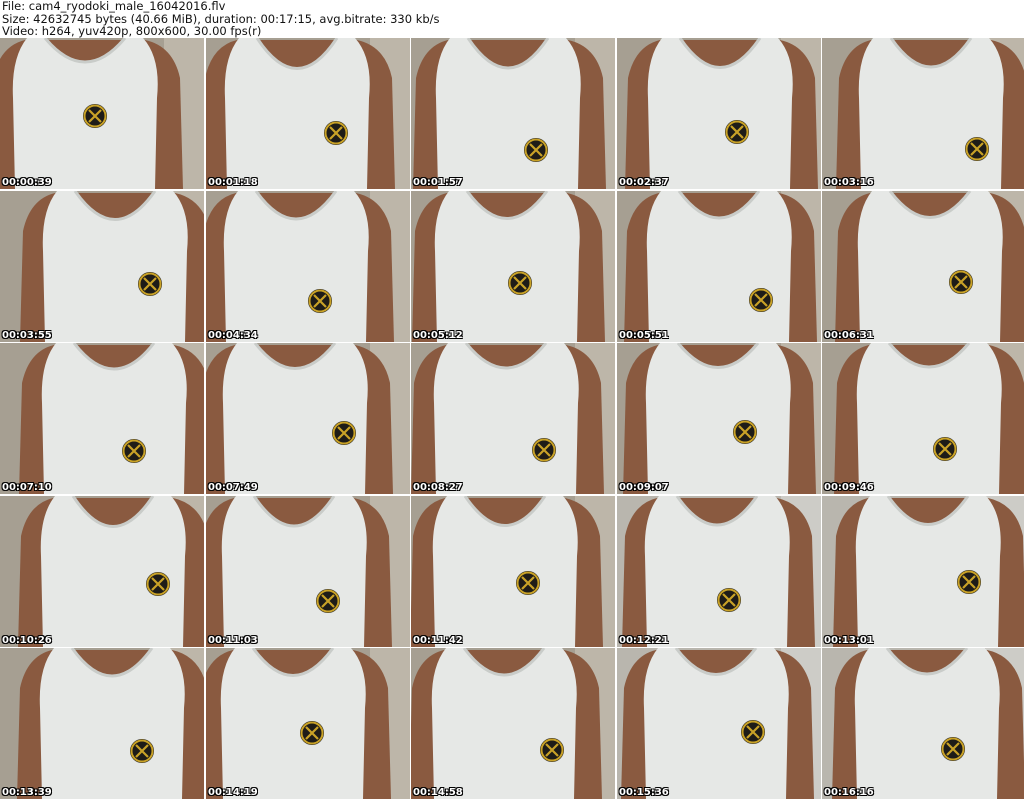  I want to click on video-thumbnail: 00:01:18, so click(308, 113).